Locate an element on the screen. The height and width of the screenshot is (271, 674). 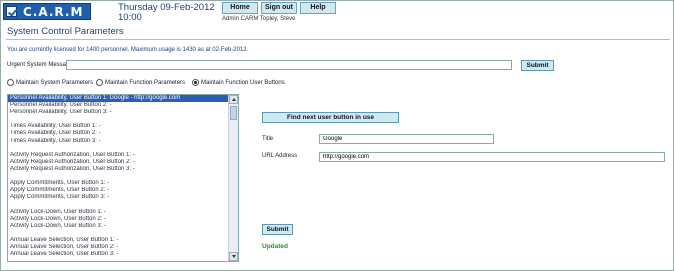
logo-text: C.A.R.M is located at coordinates (53, 12).